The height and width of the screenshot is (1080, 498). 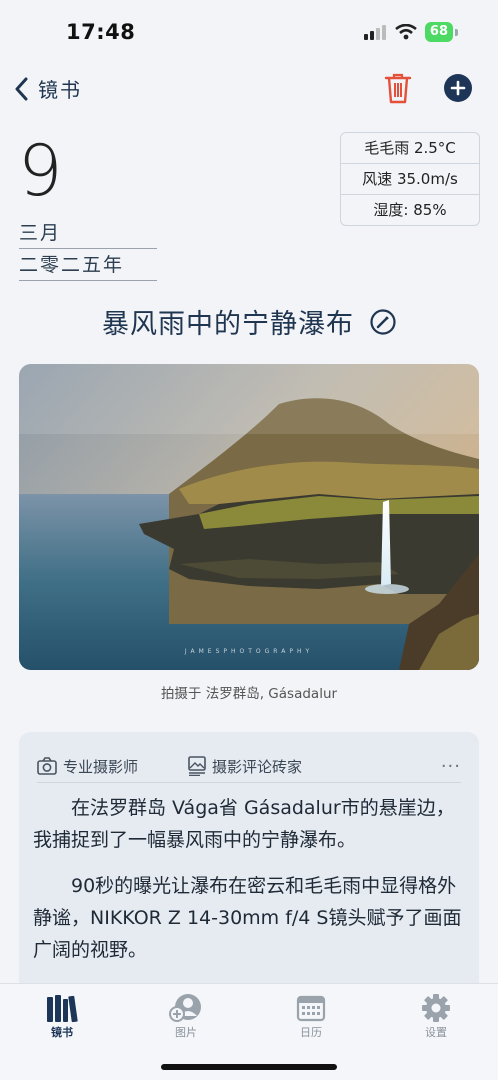 What do you see at coordinates (456, 32) in the screenshot?
I see `battery-cap` at bounding box center [456, 32].